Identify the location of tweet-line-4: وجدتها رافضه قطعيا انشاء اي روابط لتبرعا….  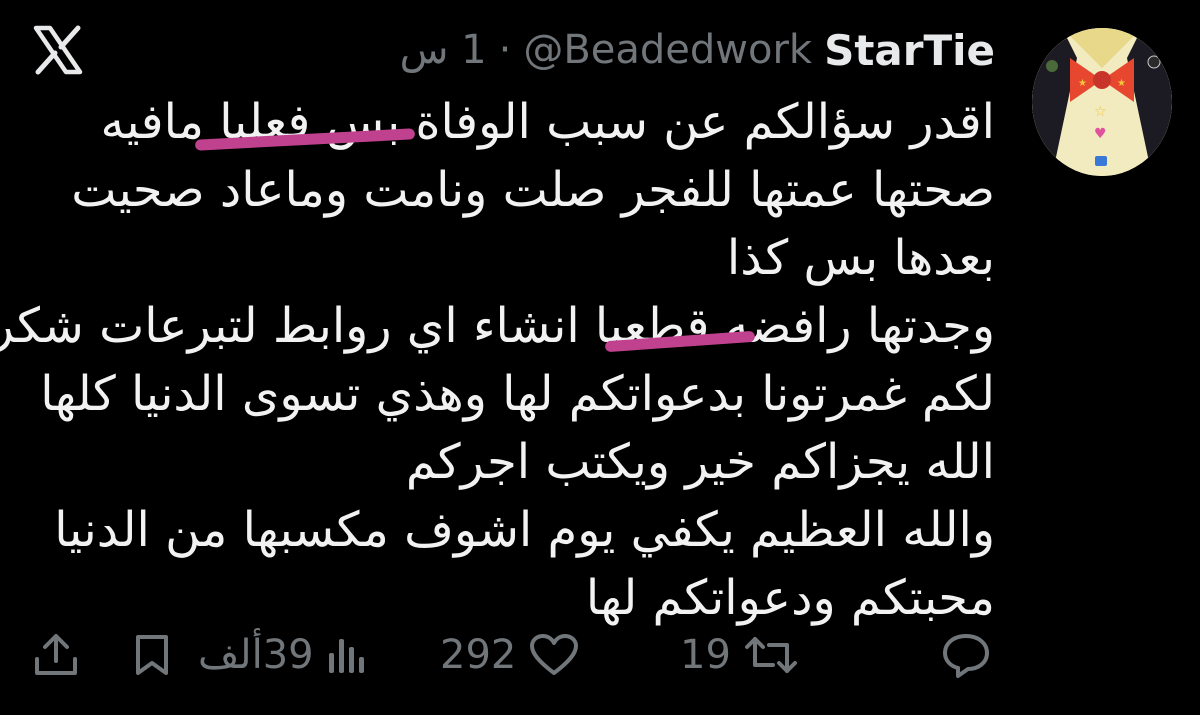
(497, 326).